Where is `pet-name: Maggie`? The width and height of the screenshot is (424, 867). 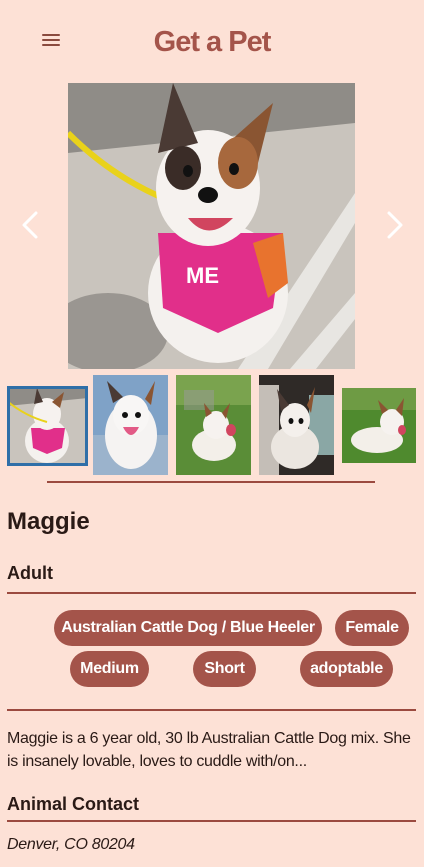 pet-name: Maggie is located at coordinates (48, 521).